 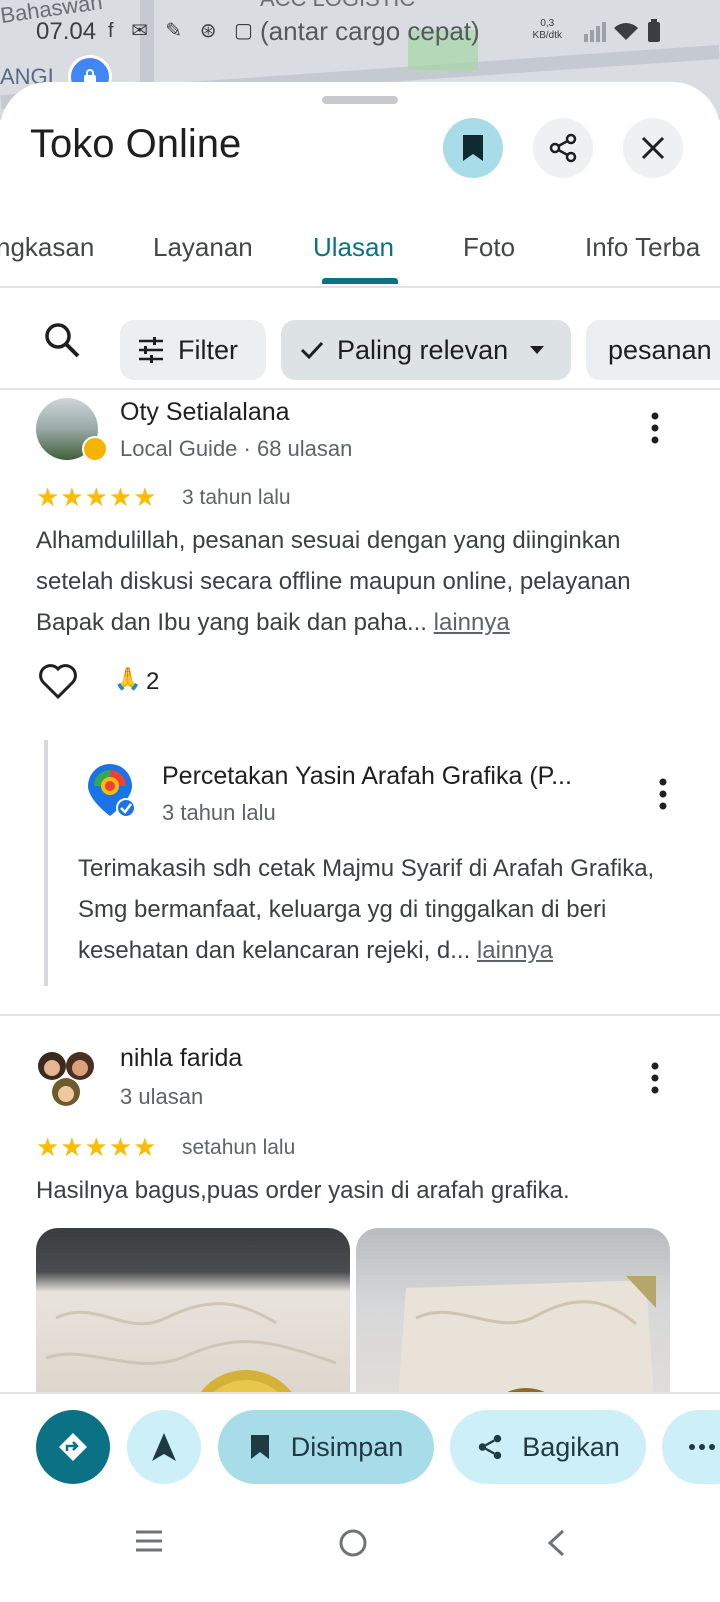 I want to click on system-nav-bar, so click(x=360, y=1550).